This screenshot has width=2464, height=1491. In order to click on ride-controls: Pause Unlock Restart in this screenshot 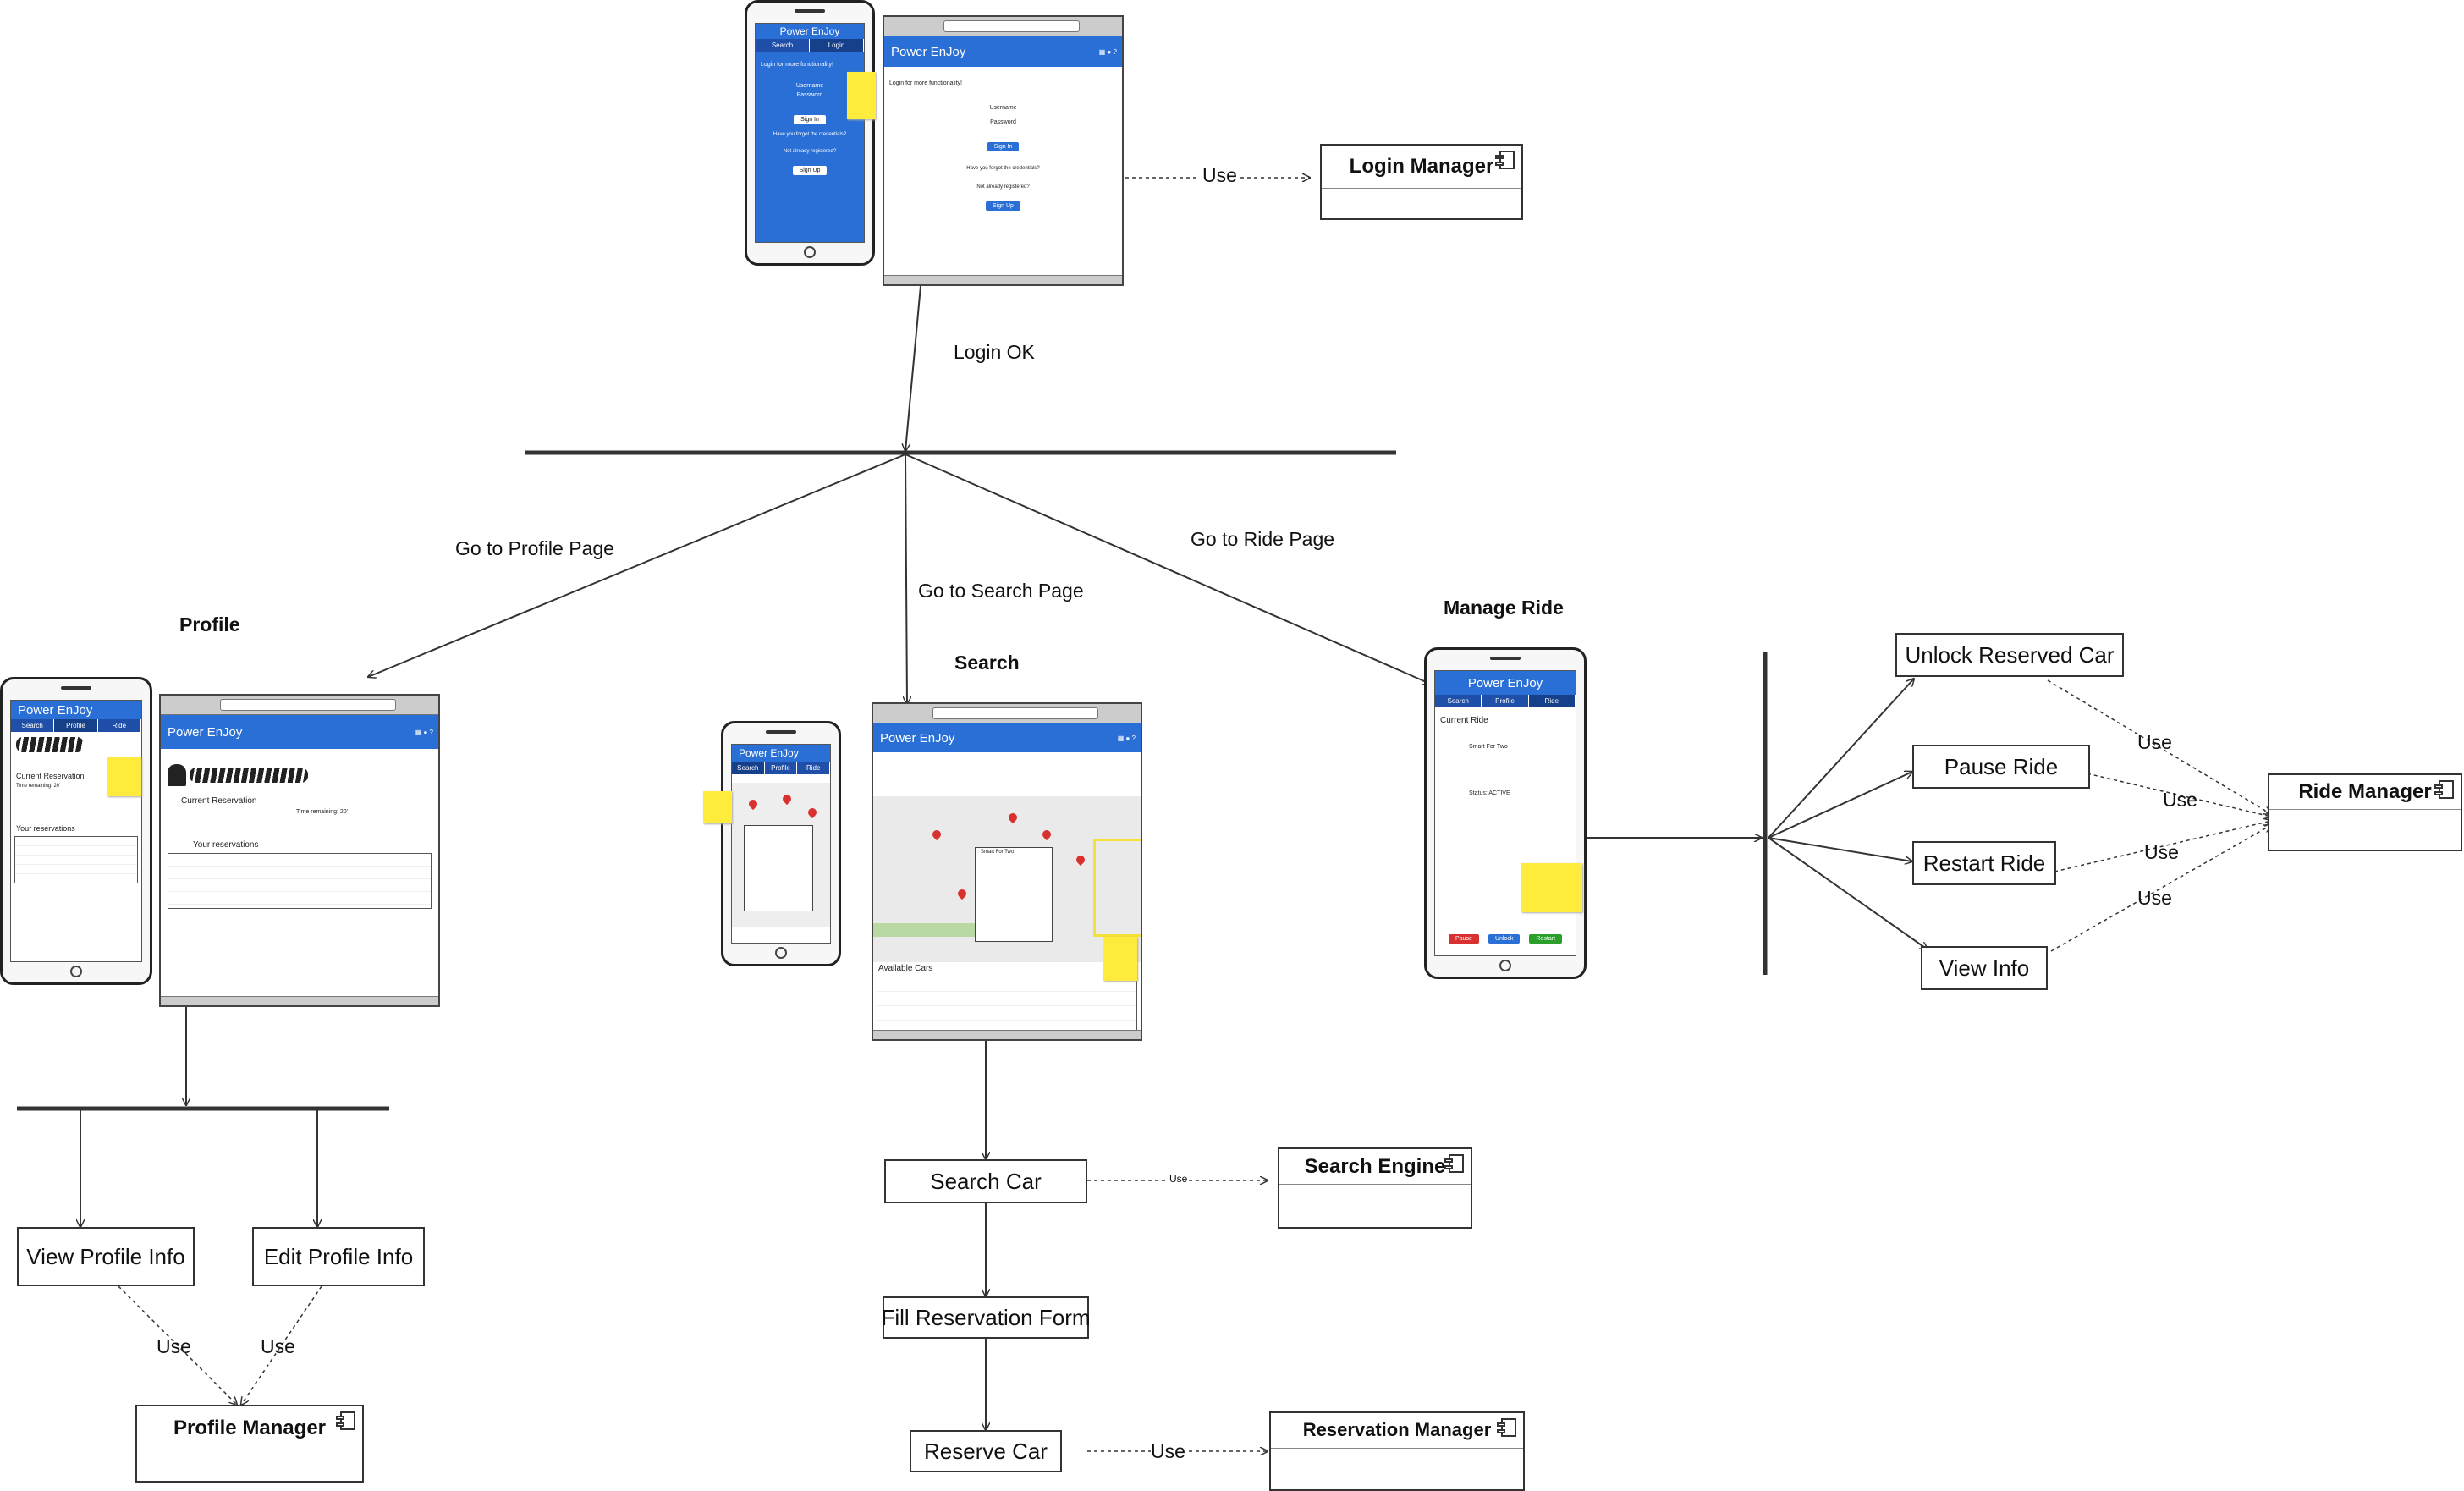, I will do `click(1505, 939)`.